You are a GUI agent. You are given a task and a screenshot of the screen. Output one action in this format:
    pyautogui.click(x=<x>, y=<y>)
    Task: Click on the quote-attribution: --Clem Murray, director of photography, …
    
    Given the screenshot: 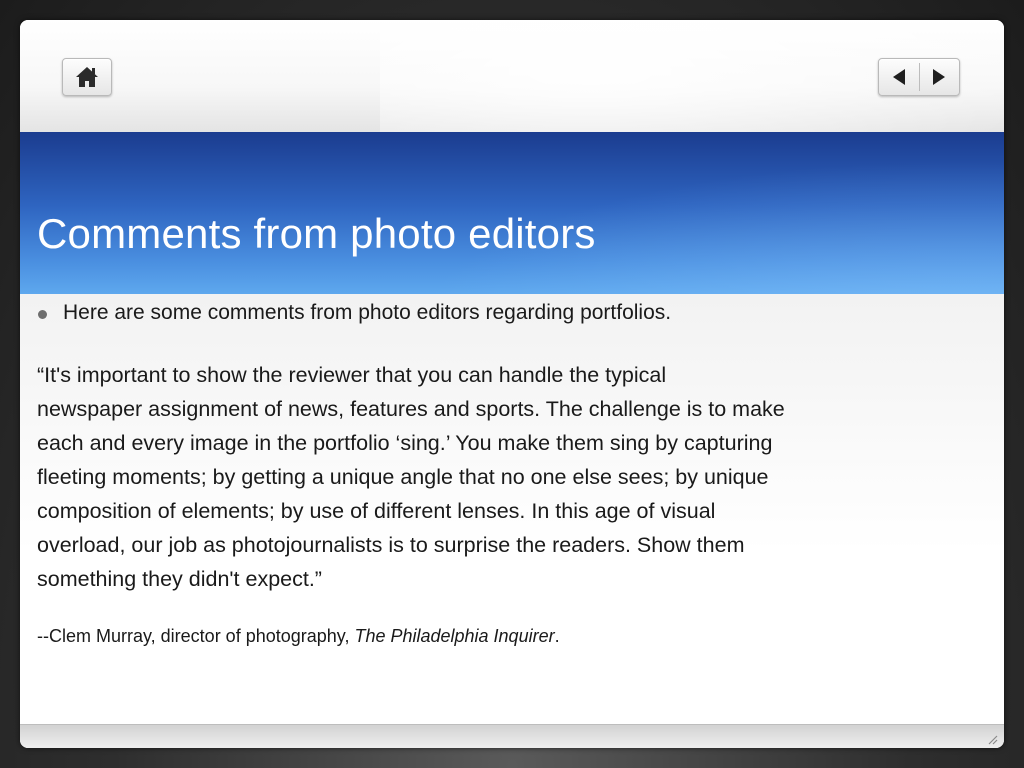 What is the action you would take?
    pyautogui.click(x=298, y=636)
    